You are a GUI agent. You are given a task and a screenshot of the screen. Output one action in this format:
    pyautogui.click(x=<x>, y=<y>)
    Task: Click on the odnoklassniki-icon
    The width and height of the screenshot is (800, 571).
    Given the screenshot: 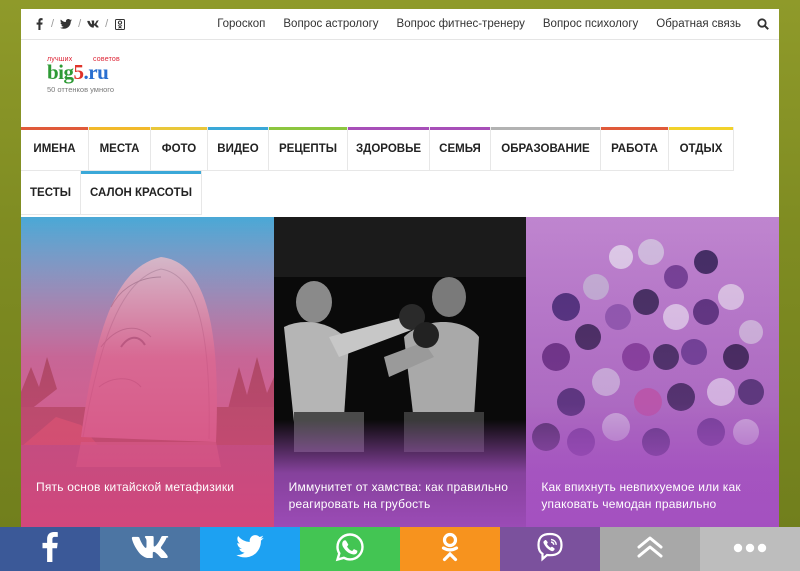 What is the action you would take?
    pyautogui.click(x=120, y=24)
    